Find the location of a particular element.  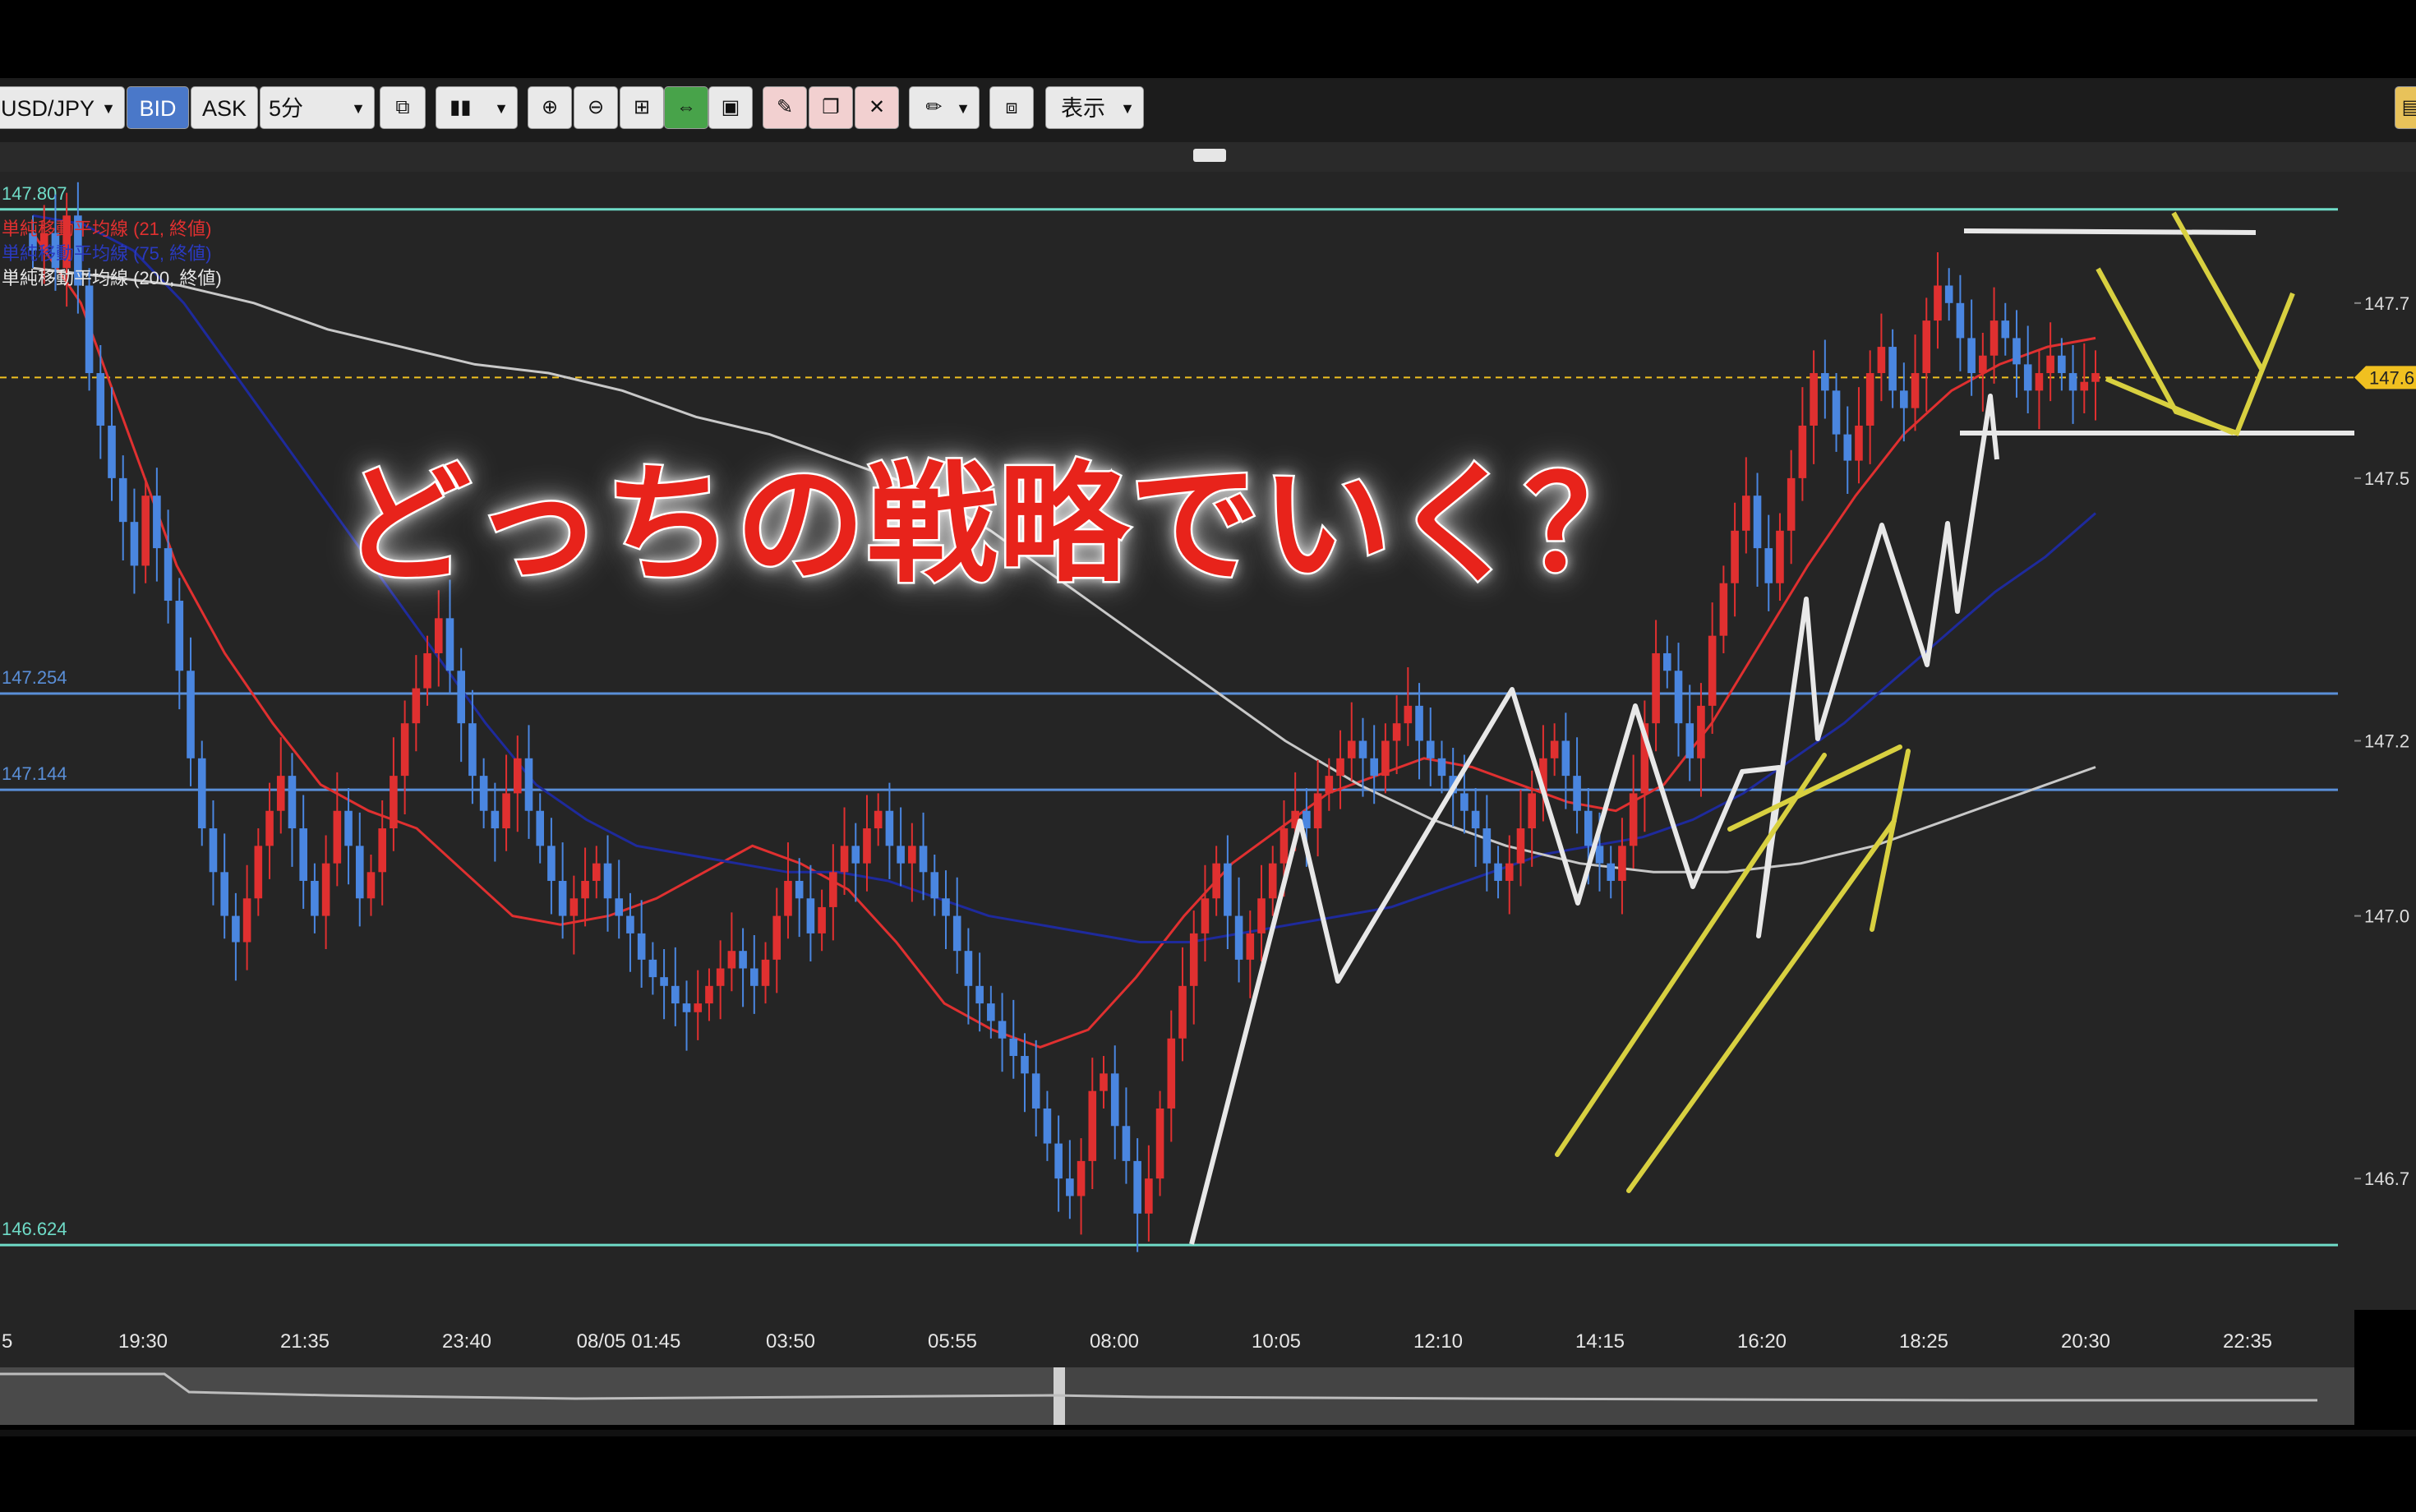

overview-navigator is located at coordinates (1177, 1396).